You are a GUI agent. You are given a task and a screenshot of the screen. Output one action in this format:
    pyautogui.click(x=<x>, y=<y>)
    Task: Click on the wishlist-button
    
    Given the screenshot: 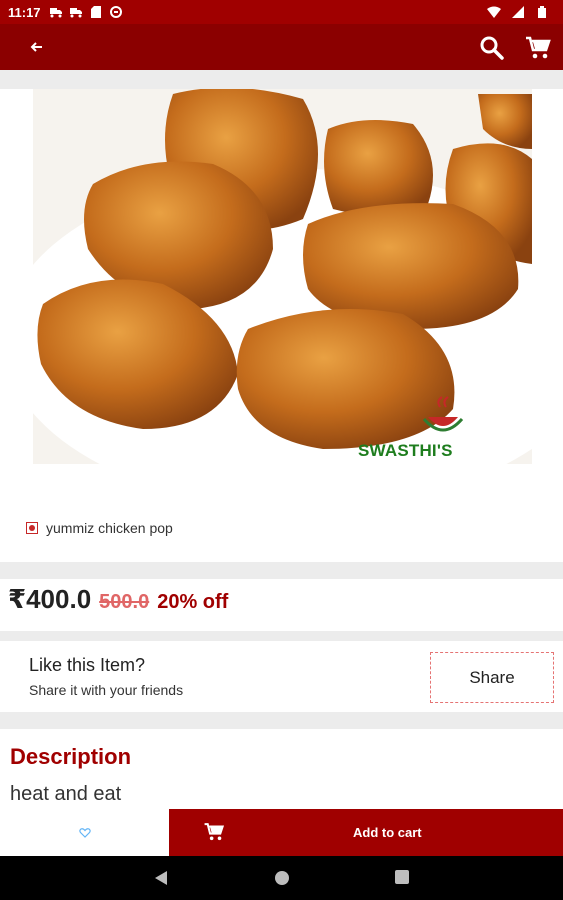 What is the action you would take?
    pyautogui.click(x=84, y=832)
    